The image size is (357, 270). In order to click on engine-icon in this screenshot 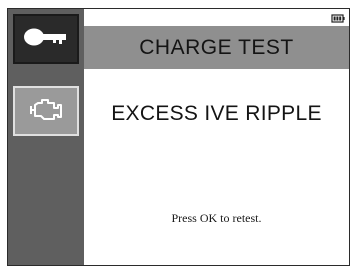, I will do `click(46, 111)`.